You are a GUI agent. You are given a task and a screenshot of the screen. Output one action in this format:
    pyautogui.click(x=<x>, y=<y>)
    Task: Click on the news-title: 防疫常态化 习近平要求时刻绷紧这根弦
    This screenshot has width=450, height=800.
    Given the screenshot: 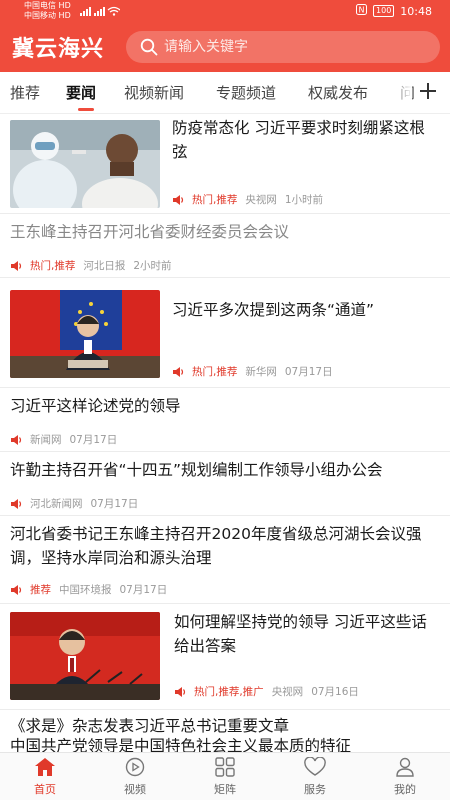 What is the action you would take?
    pyautogui.click(x=306, y=140)
    